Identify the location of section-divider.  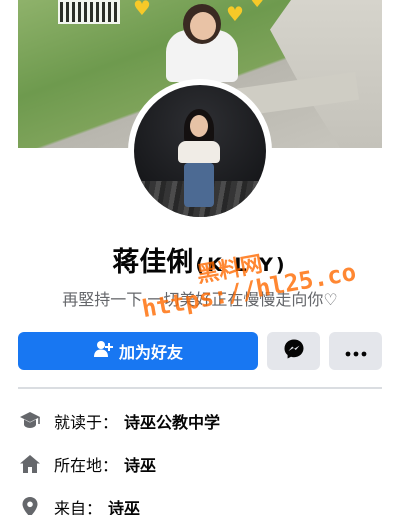
(200, 388).